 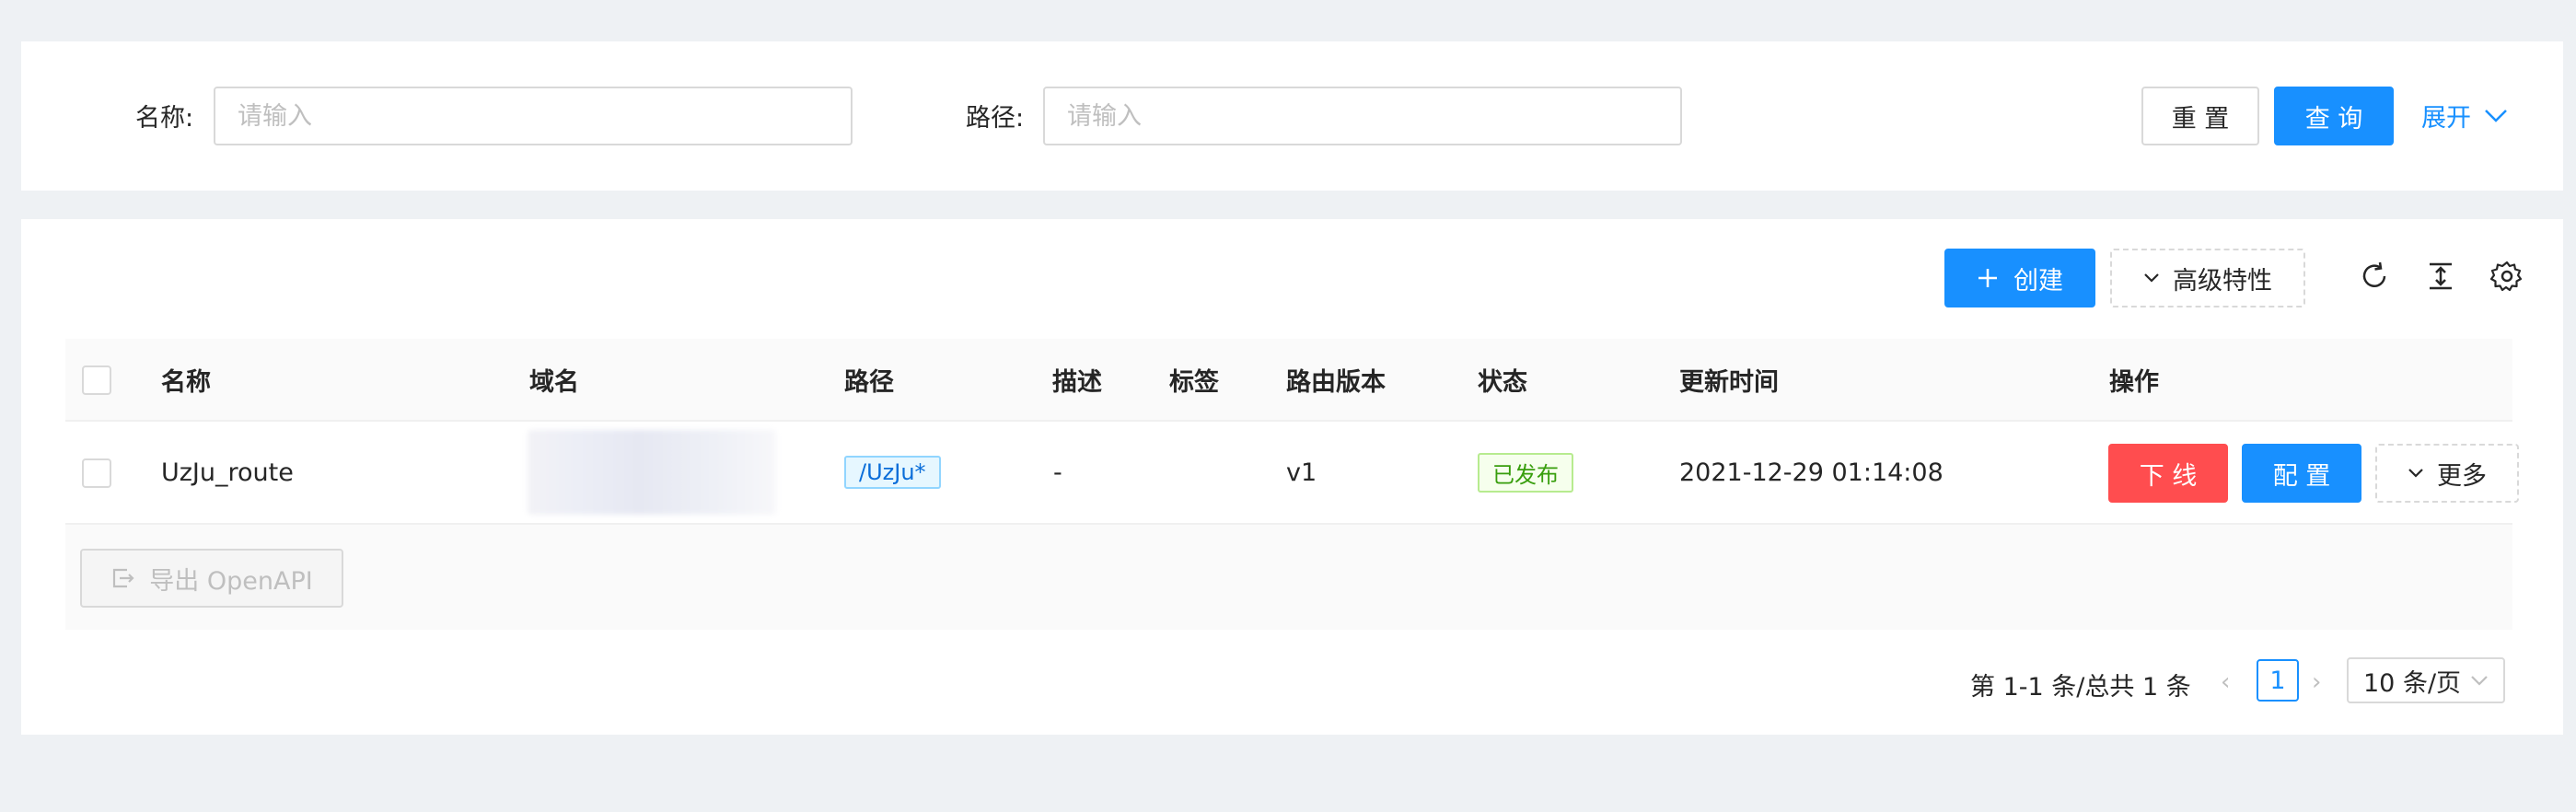 What do you see at coordinates (186, 379) in the screenshot?
I see `column-header-name: 名称` at bounding box center [186, 379].